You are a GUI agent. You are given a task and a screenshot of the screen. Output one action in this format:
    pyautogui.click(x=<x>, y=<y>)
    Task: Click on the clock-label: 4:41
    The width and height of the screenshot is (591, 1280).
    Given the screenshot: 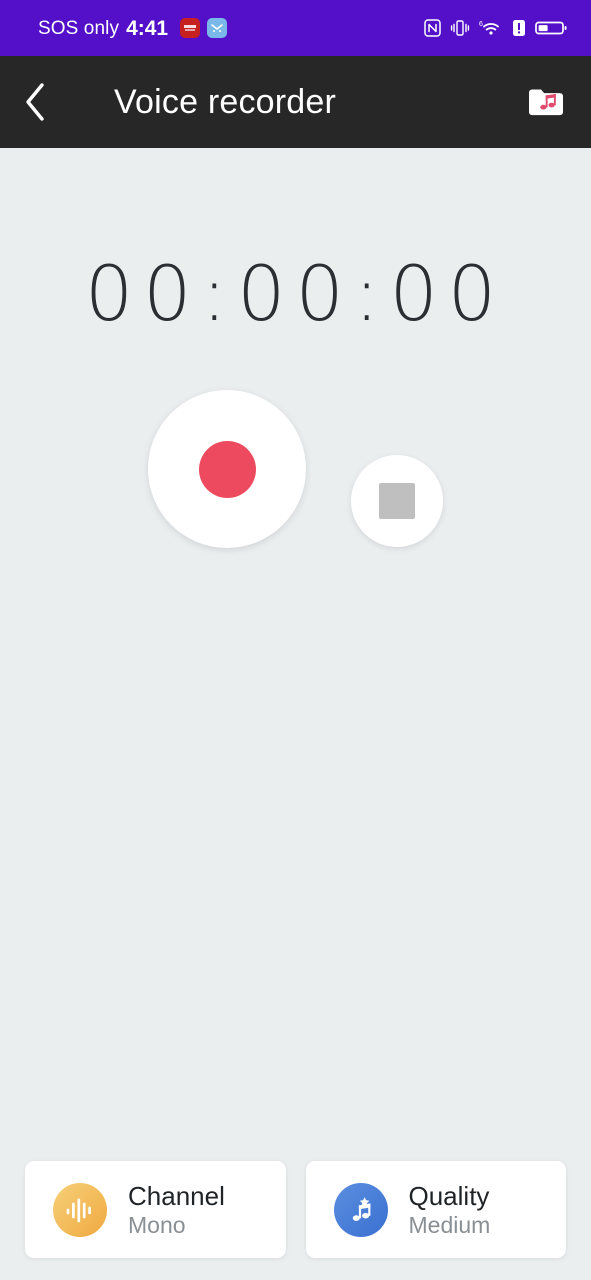 What is the action you would take?
    pyautogui.click(x=147, y=28)
    